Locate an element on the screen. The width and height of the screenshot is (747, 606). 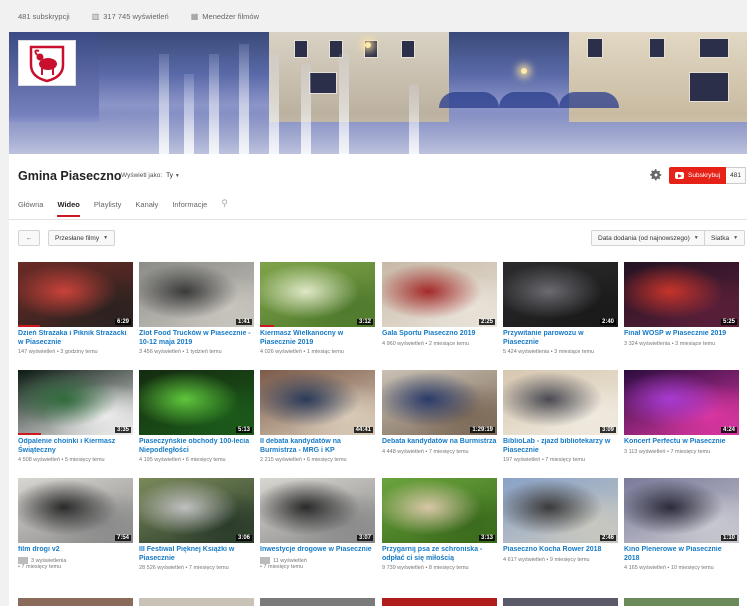
video-thumbnail: 3:13 is located at coordinates (439, 510).